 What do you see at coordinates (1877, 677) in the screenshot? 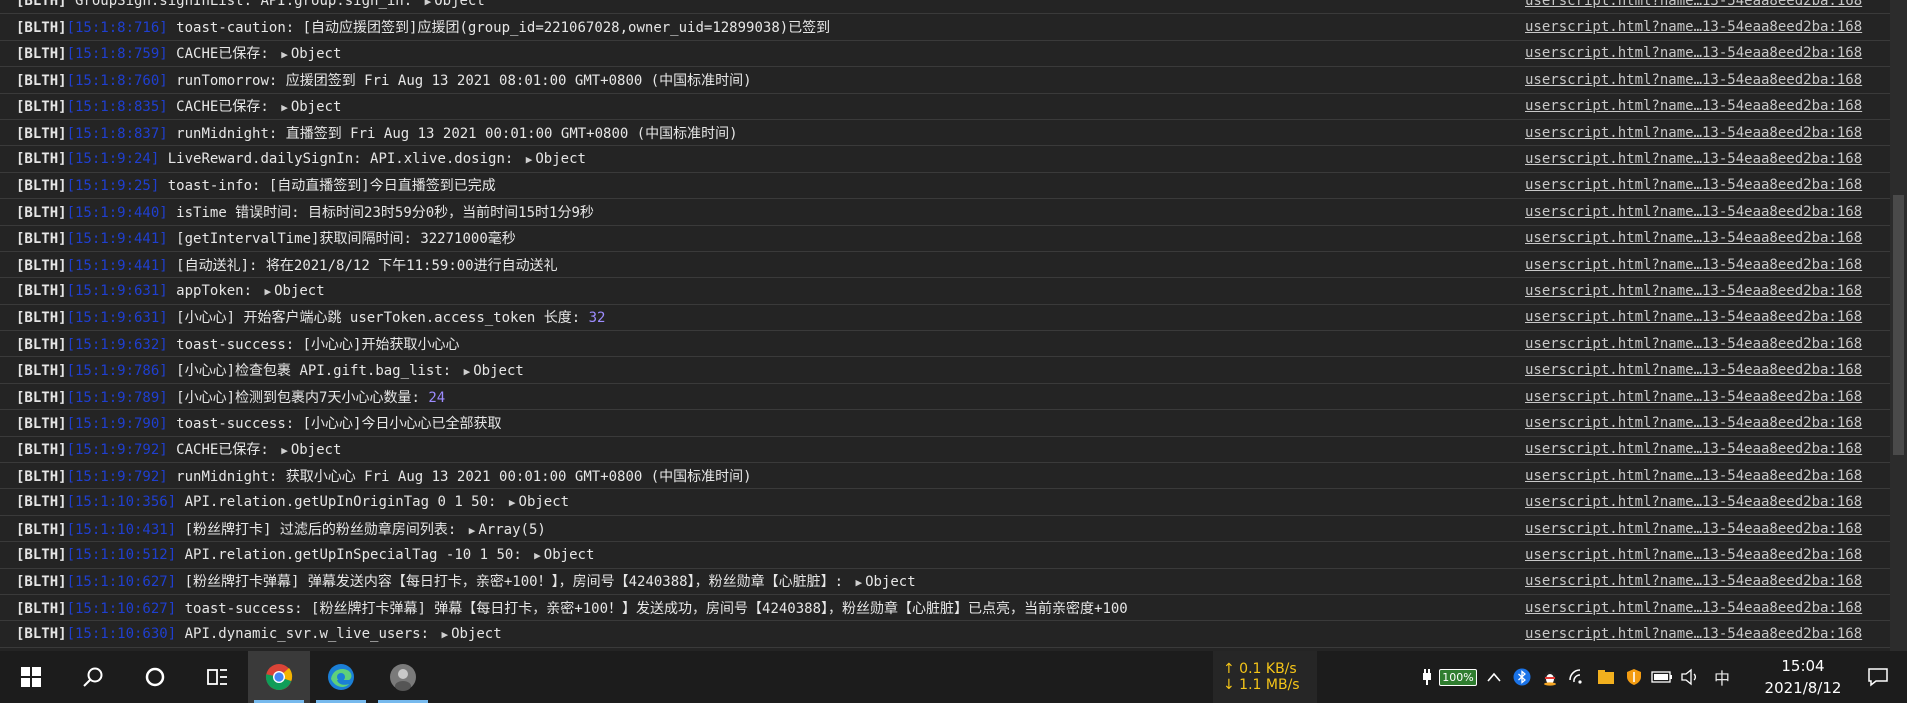
I see `notification-center-icon` at bounding box center [1877, 677].